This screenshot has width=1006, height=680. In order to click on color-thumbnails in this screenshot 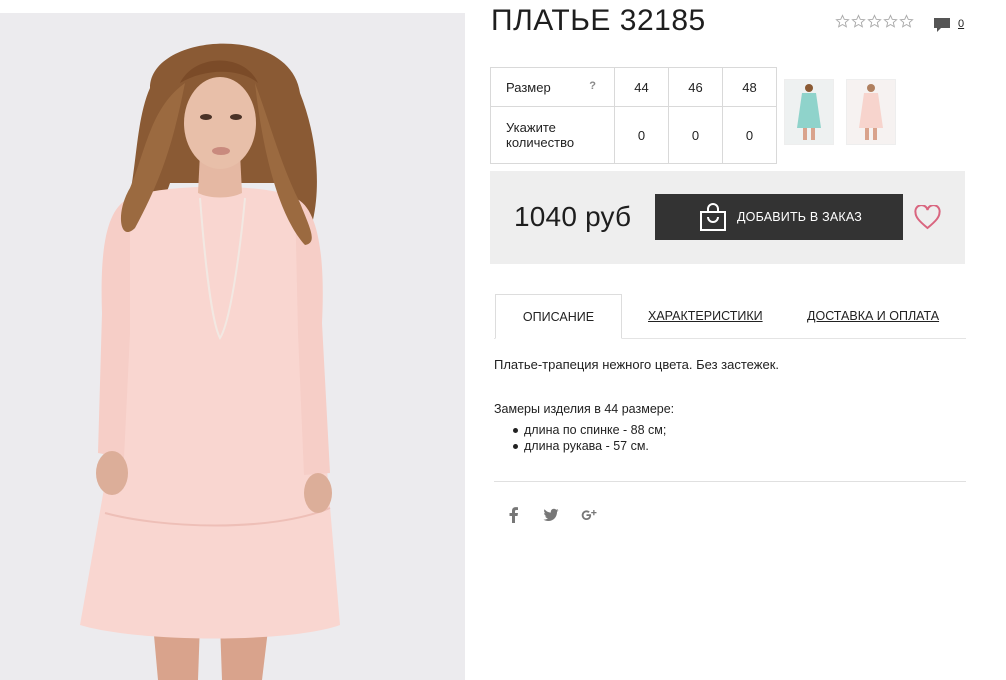, I will do `click(840, 112)`.